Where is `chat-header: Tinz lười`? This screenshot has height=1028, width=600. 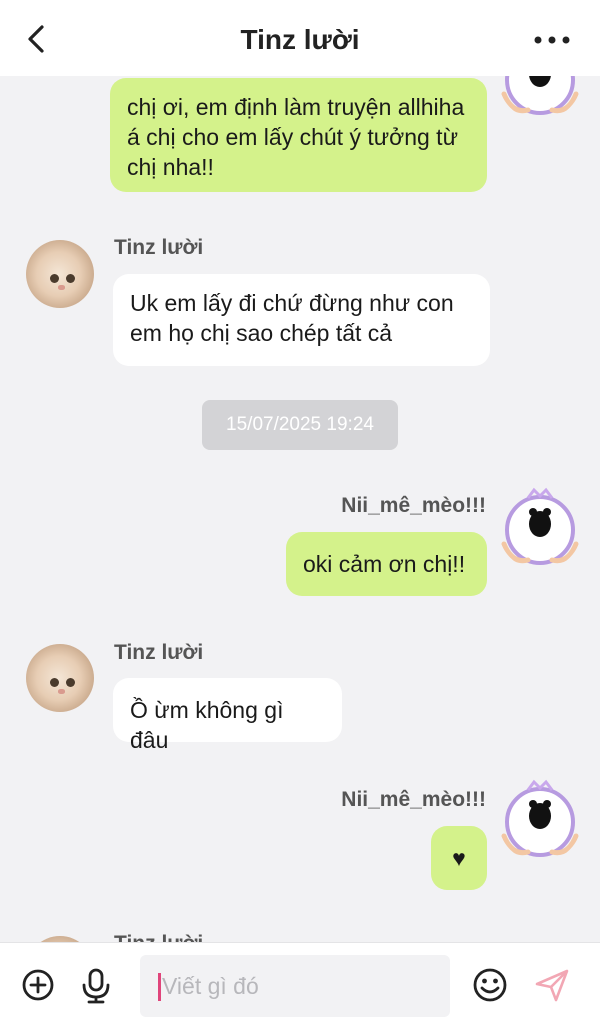
chat-header: Tinz lười is located at coordinates (300, 38).